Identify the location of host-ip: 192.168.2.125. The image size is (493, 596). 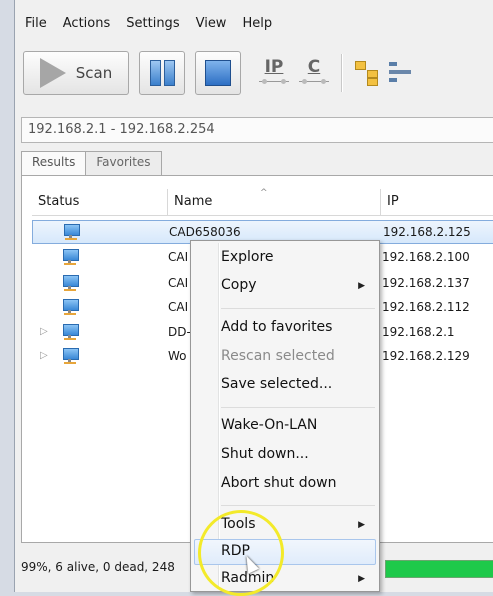
(427, 232).